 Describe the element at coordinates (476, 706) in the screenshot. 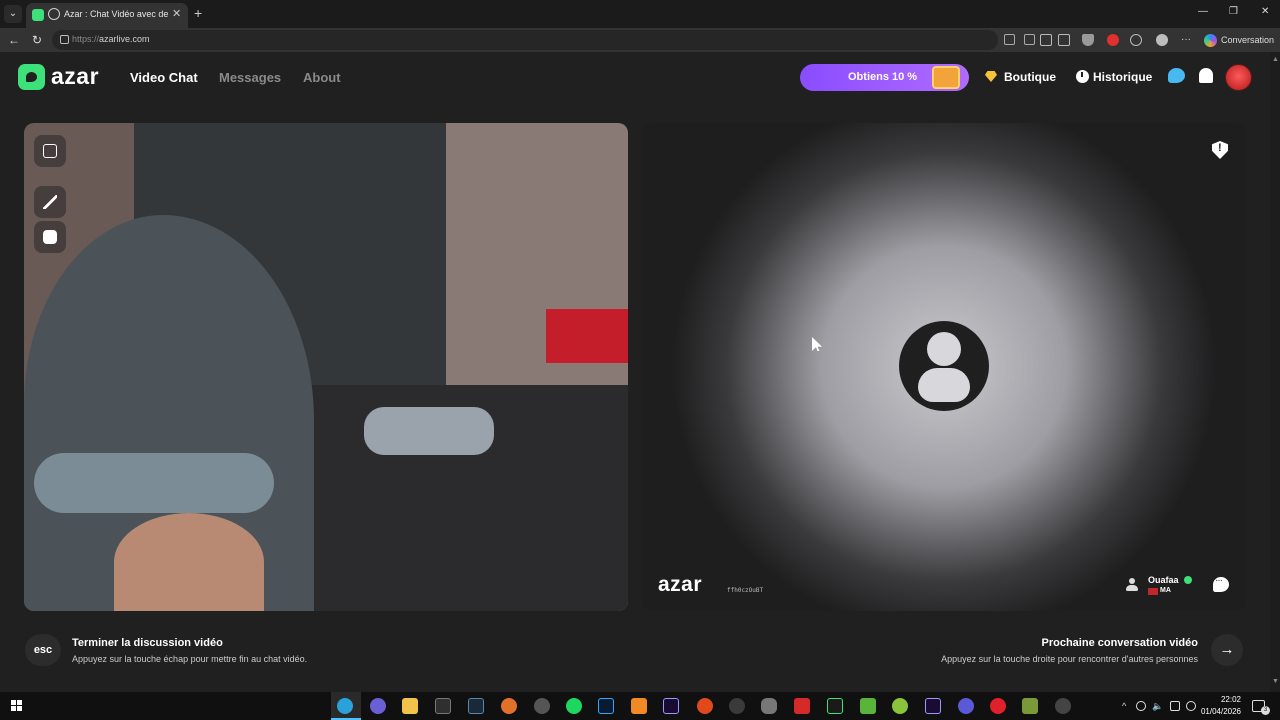

I see `steam-icon` at that location.